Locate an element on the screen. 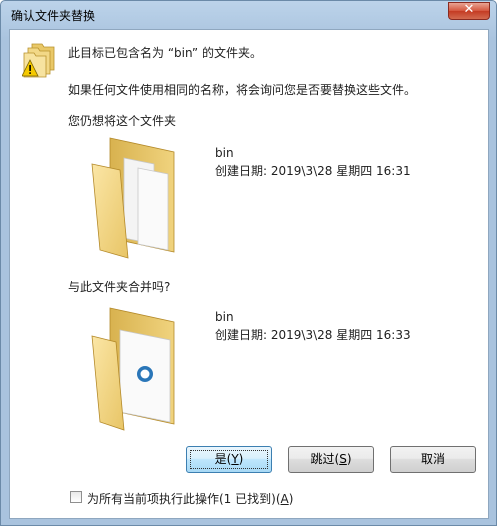 The height and width of the screenshot is (526, 497). source-folder-created: 创建日期: 2019\3\28 星期四 16:31 is located at coordinates (313, 171).